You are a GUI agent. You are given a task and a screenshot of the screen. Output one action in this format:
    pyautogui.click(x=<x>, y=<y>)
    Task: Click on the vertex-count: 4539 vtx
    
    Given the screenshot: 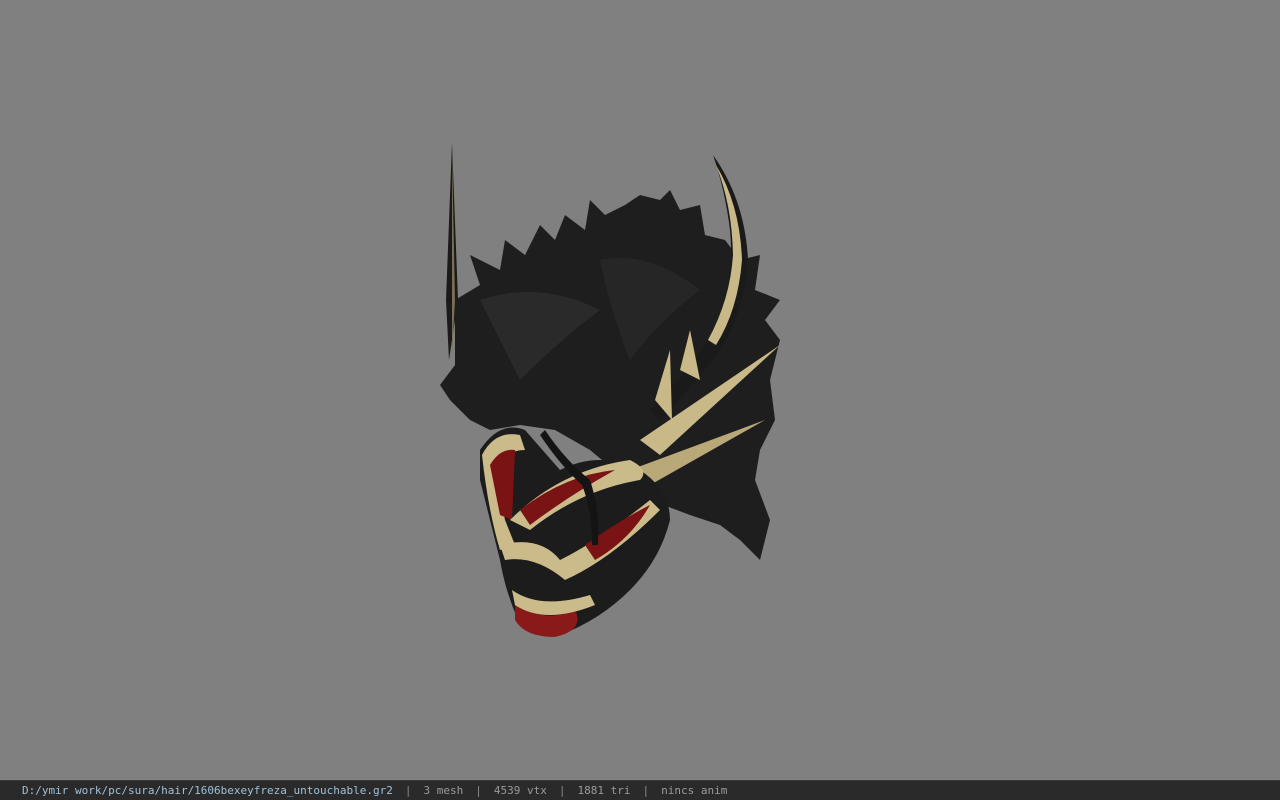 What is the action you would take?
    pyautogui.click(x=520, y=790)
    